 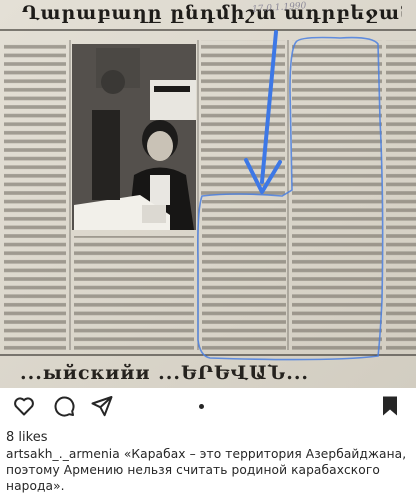 I want to click on caption-username: artsakh_._armenia, so click(x=63, y=454).